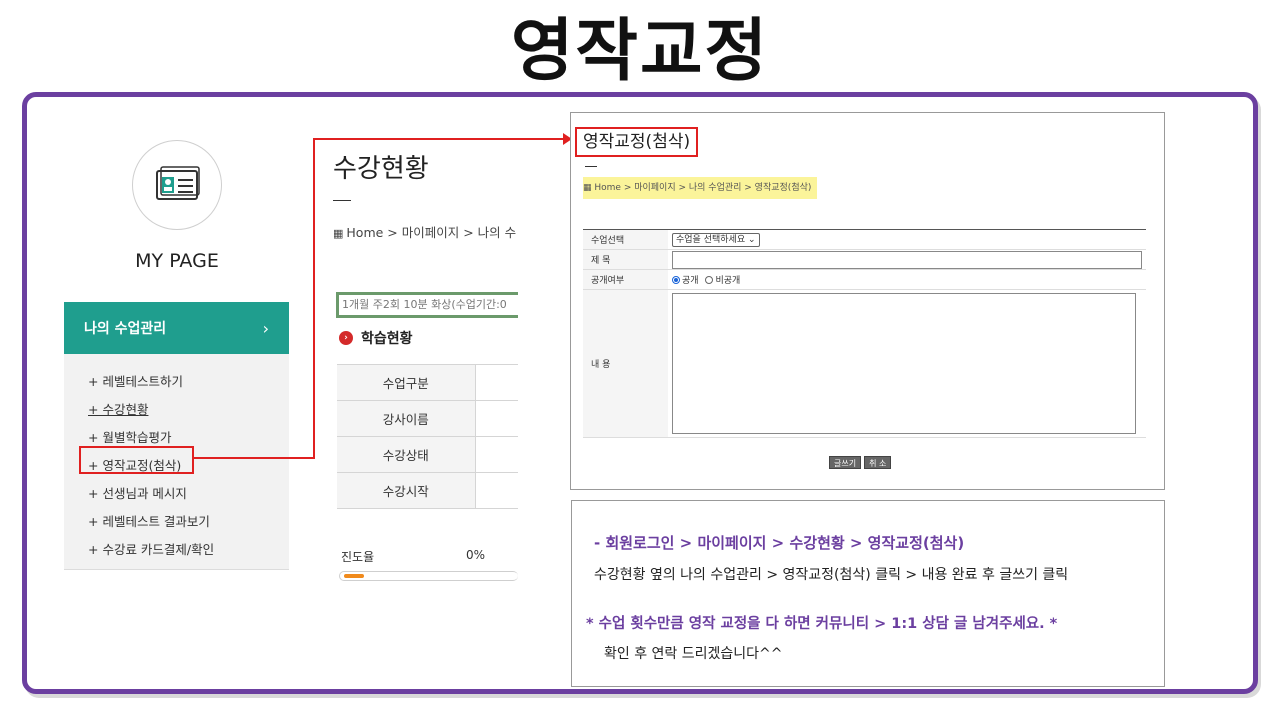 The height and width of the screenshot is (720, 1280). I want to click on highlight-box, so click(136, 460).